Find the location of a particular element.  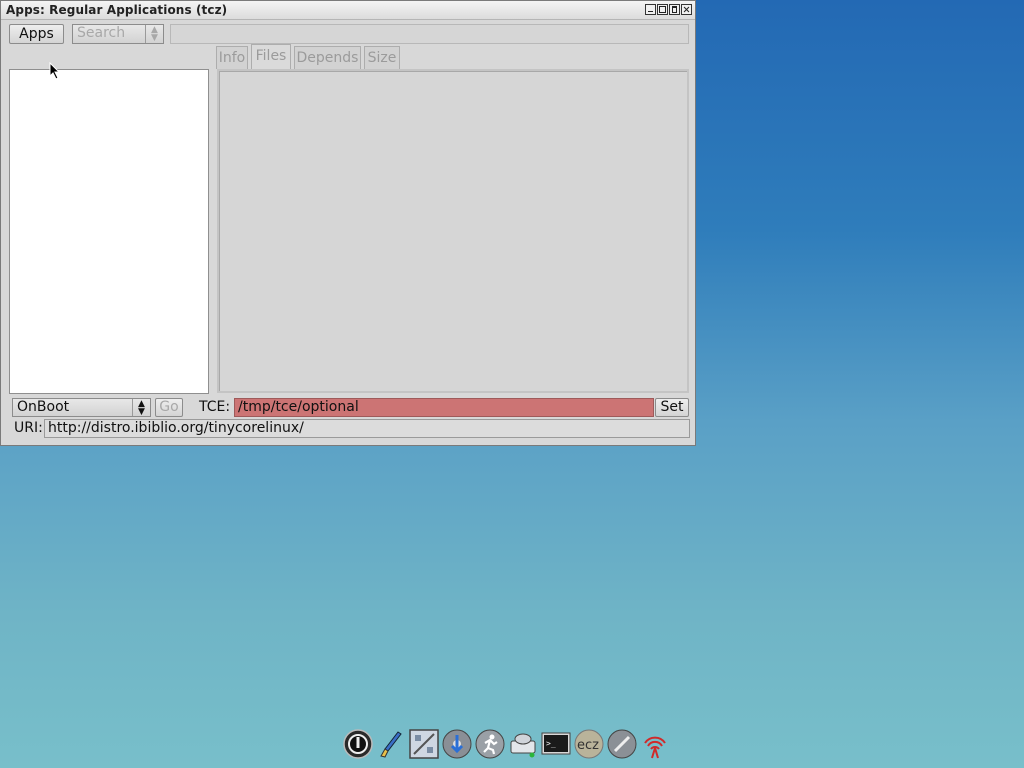

tools-icon is located at coordinates (622, 744).